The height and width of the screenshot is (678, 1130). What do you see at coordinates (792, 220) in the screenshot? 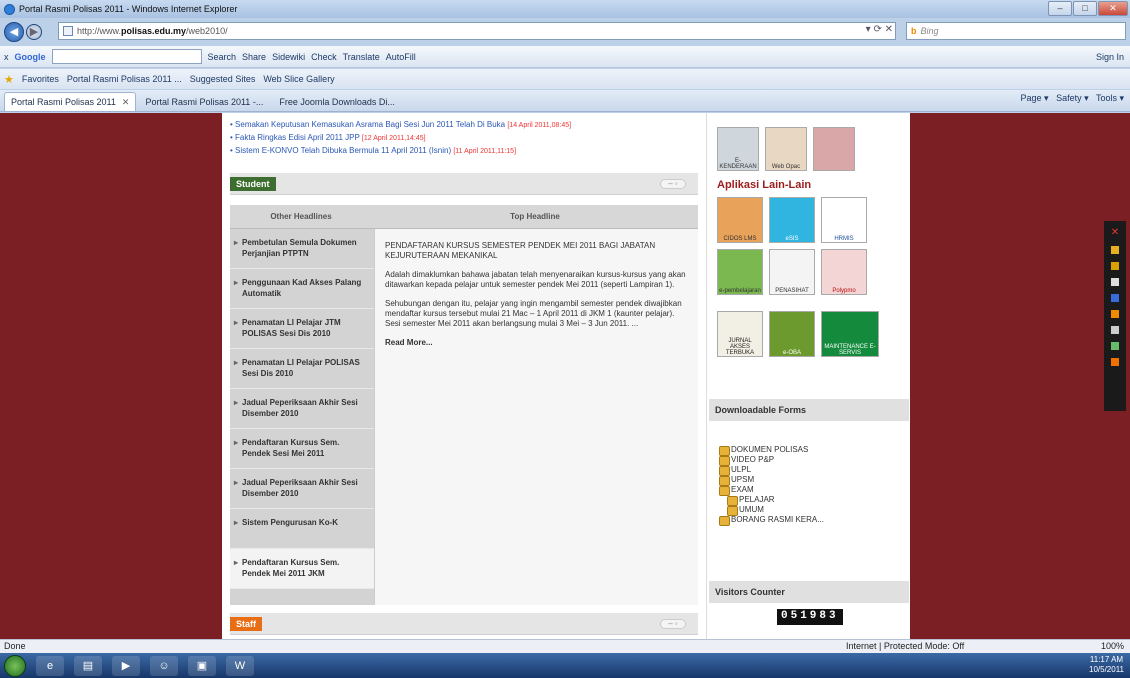
I see `app-thumb-esis: eSIS` at bounding box center [792, 220].